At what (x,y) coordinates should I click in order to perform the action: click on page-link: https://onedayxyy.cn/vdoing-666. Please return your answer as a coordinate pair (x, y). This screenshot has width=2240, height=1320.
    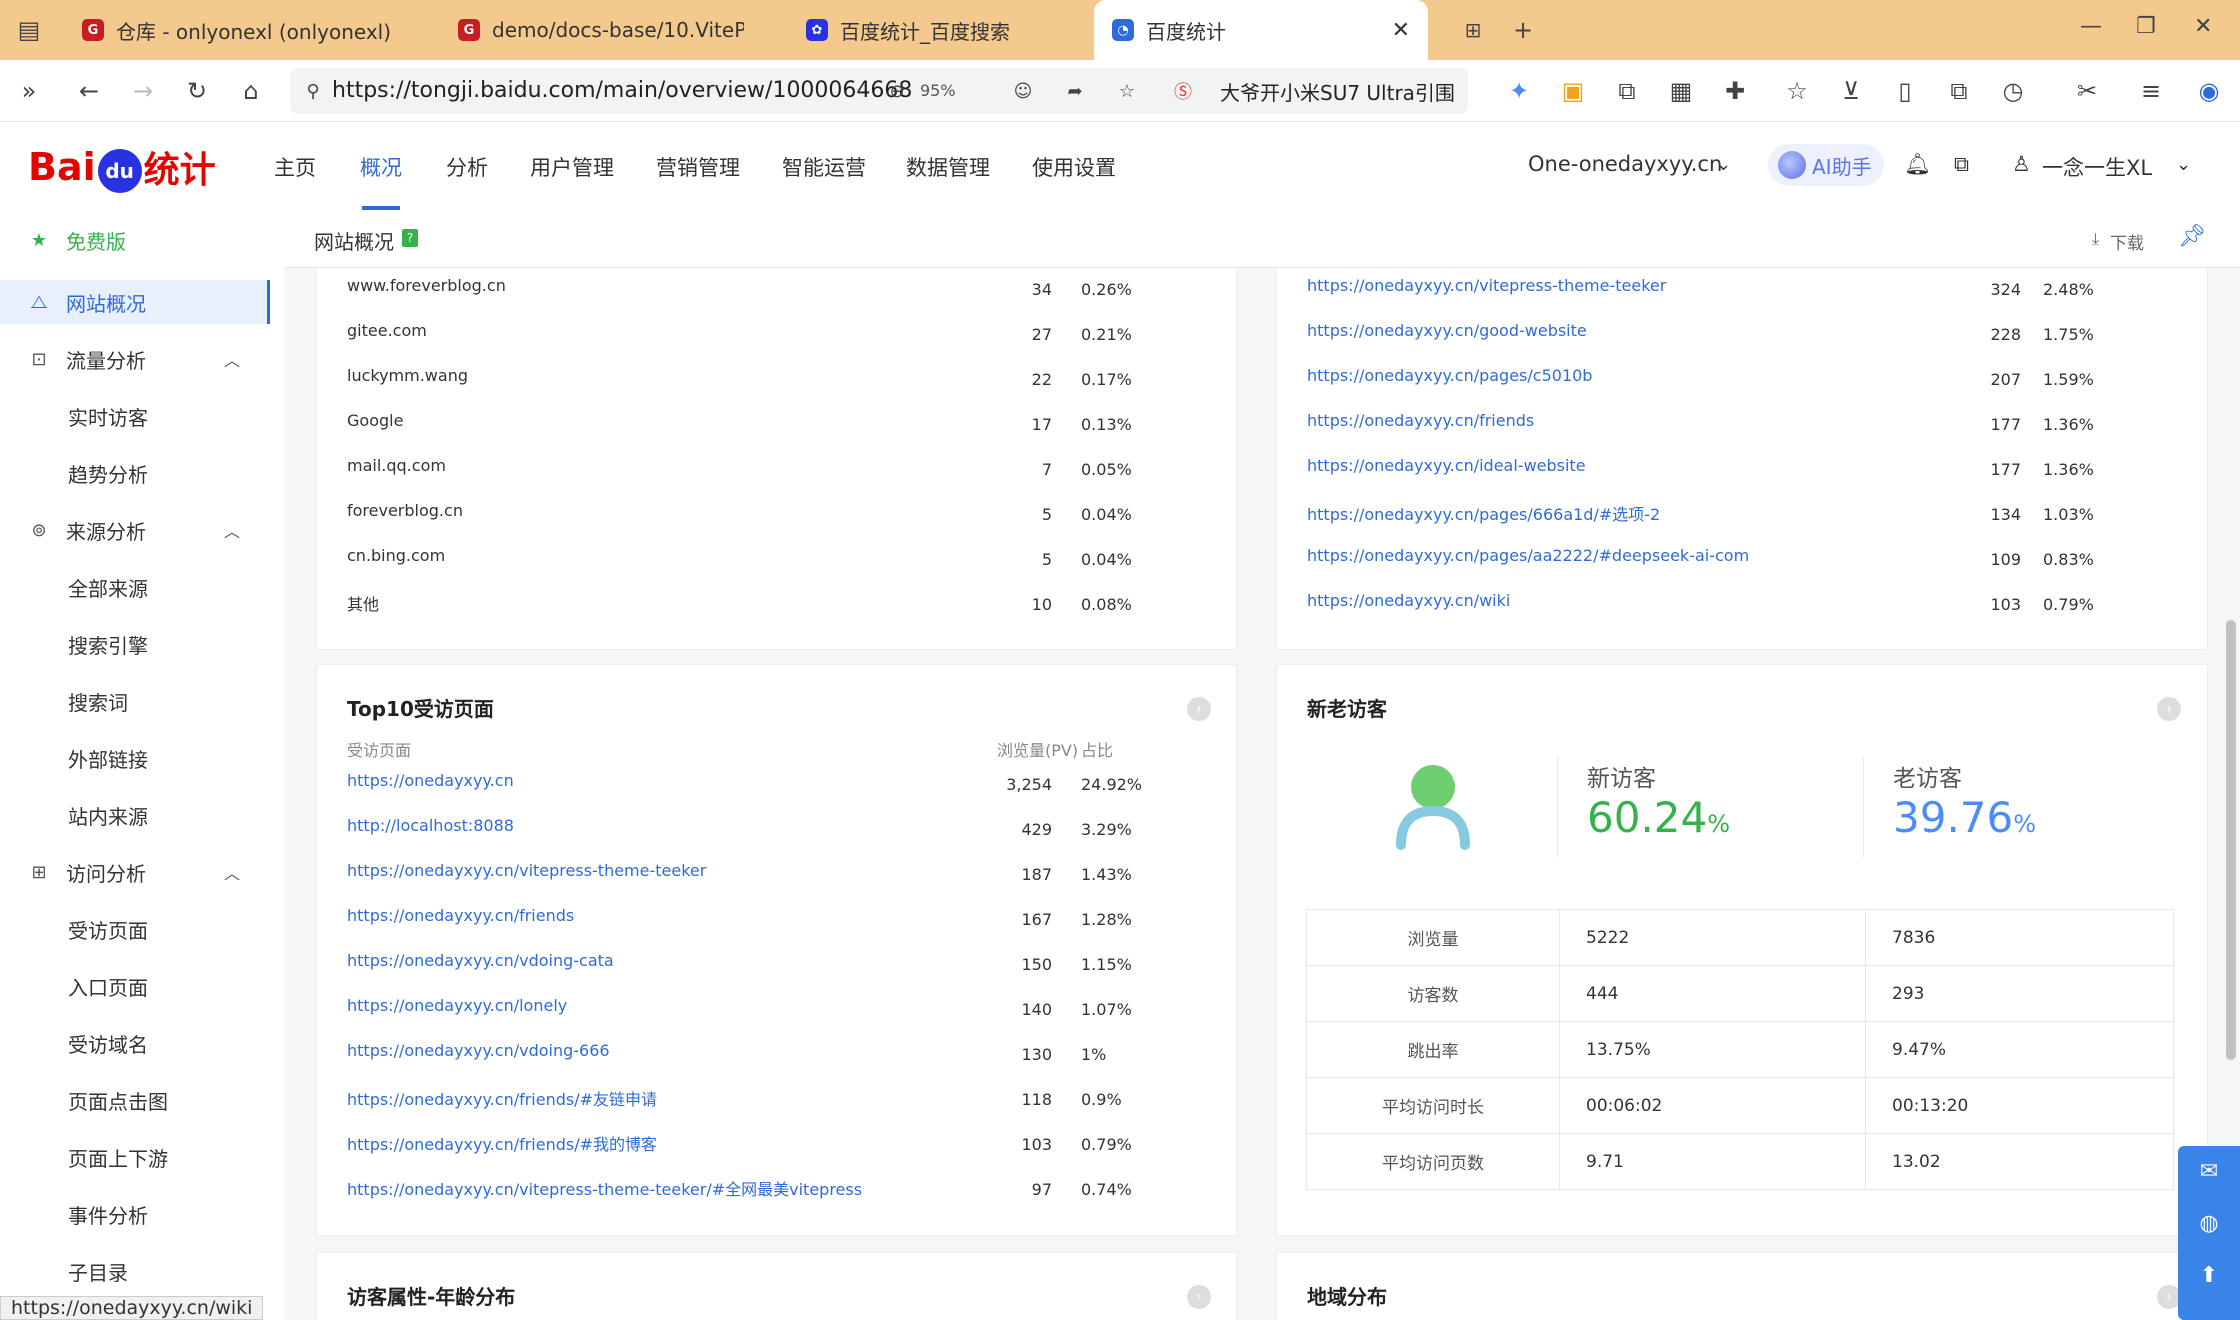
    Looking at the image, I should click on (478, 1050).